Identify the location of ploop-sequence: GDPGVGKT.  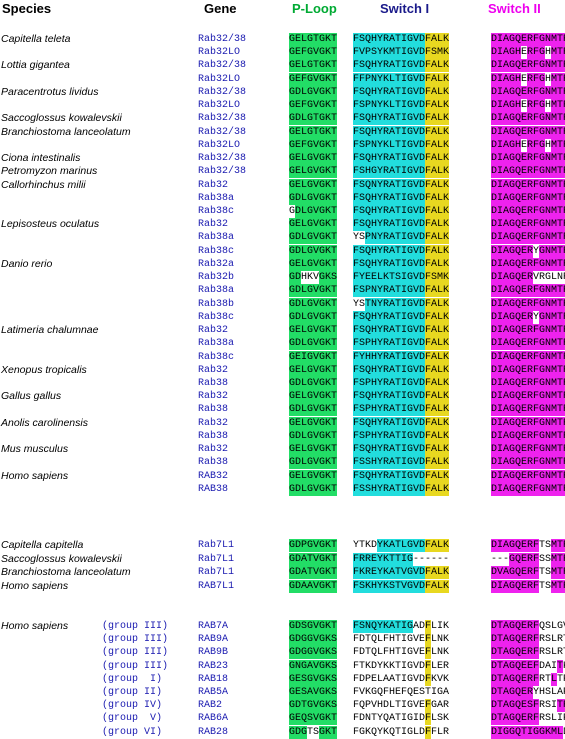
(313, 545).